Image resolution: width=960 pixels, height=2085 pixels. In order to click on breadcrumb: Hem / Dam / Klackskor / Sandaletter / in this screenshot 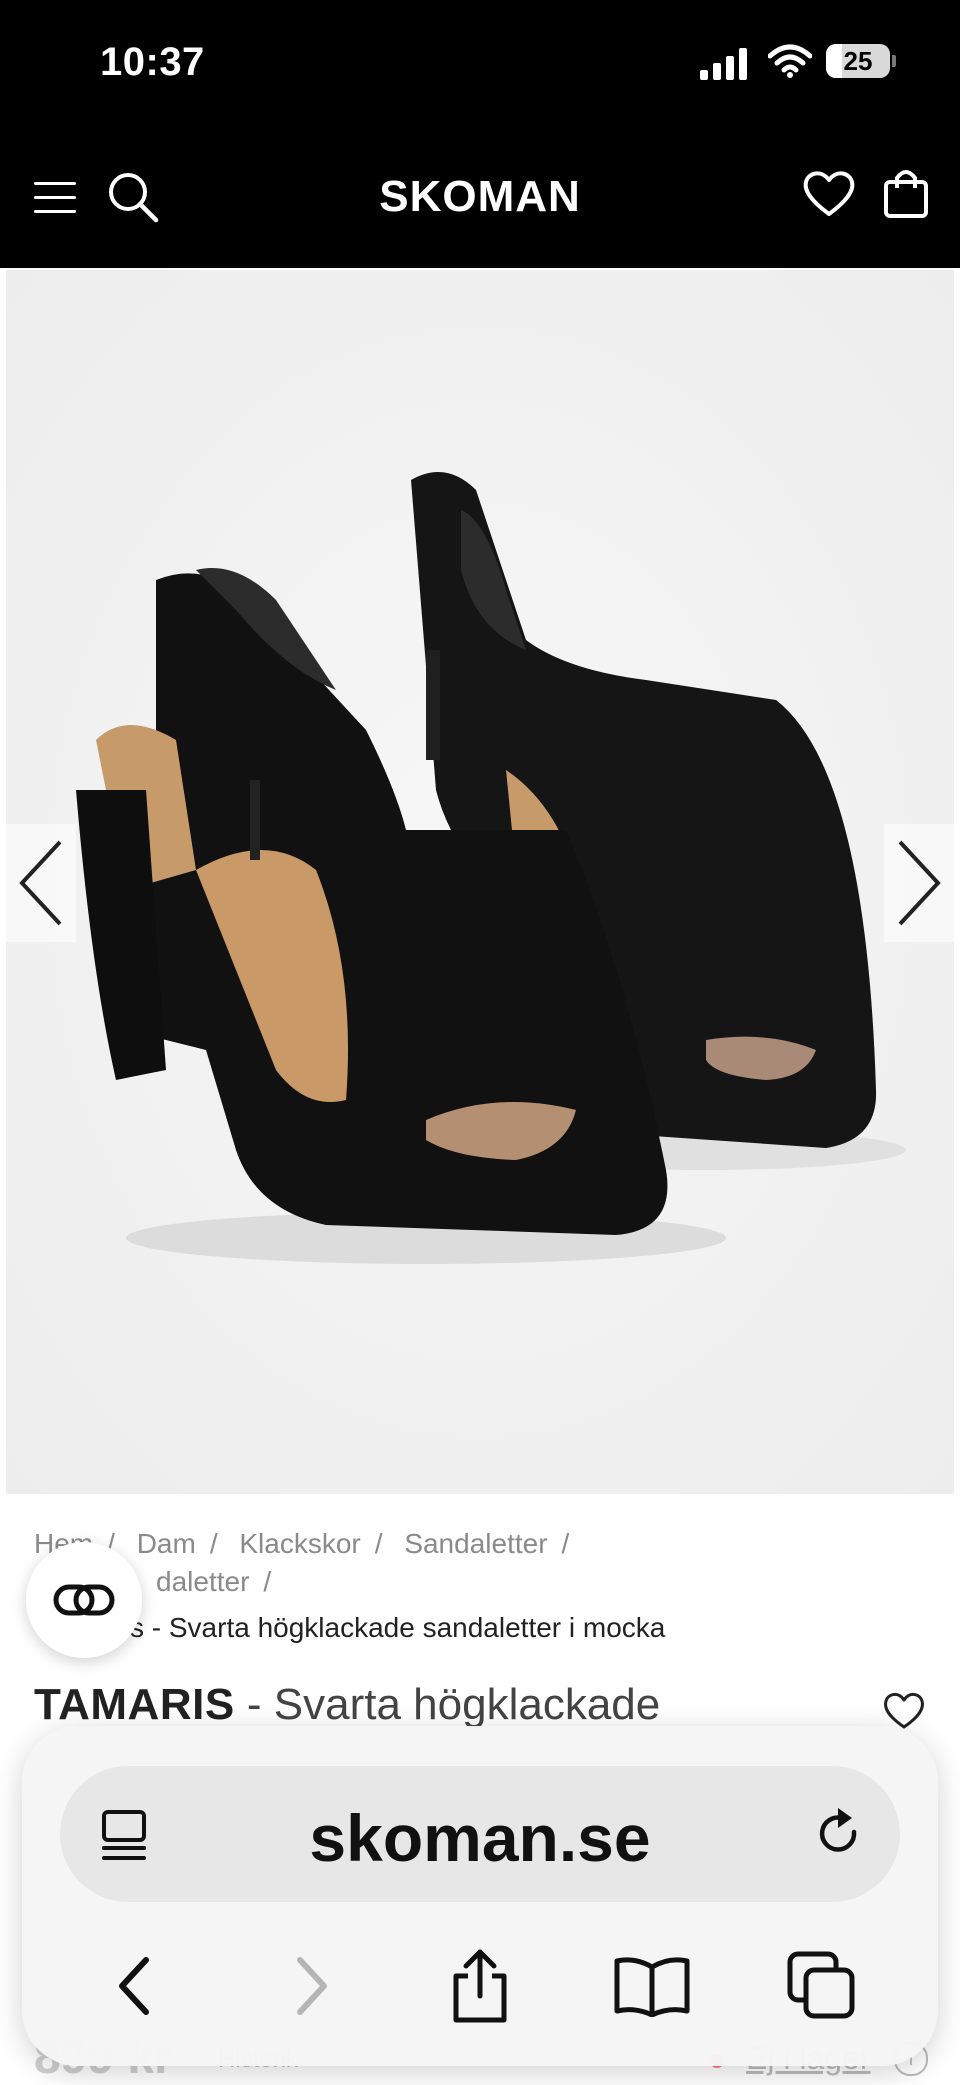, I will do `click(302, 1543)`.